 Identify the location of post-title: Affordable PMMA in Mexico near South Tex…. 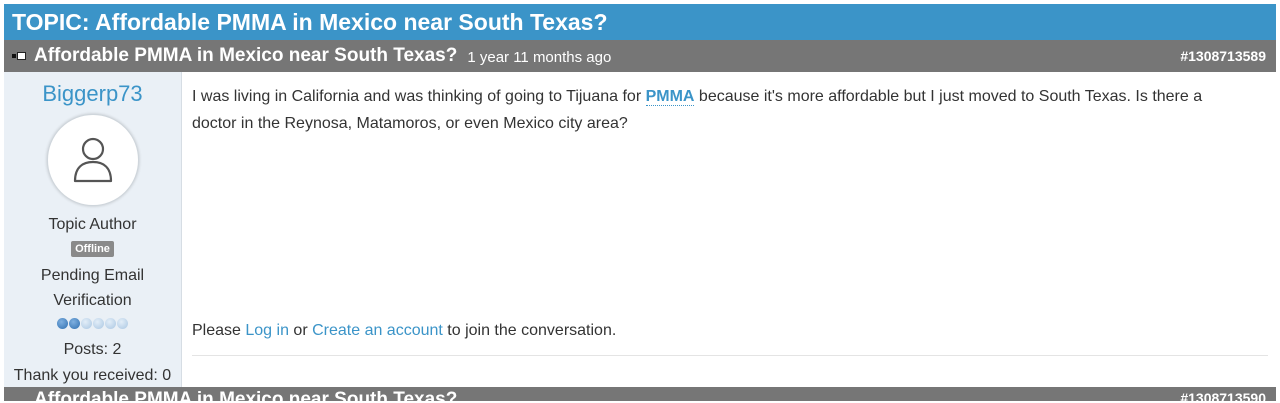
(246, 55).